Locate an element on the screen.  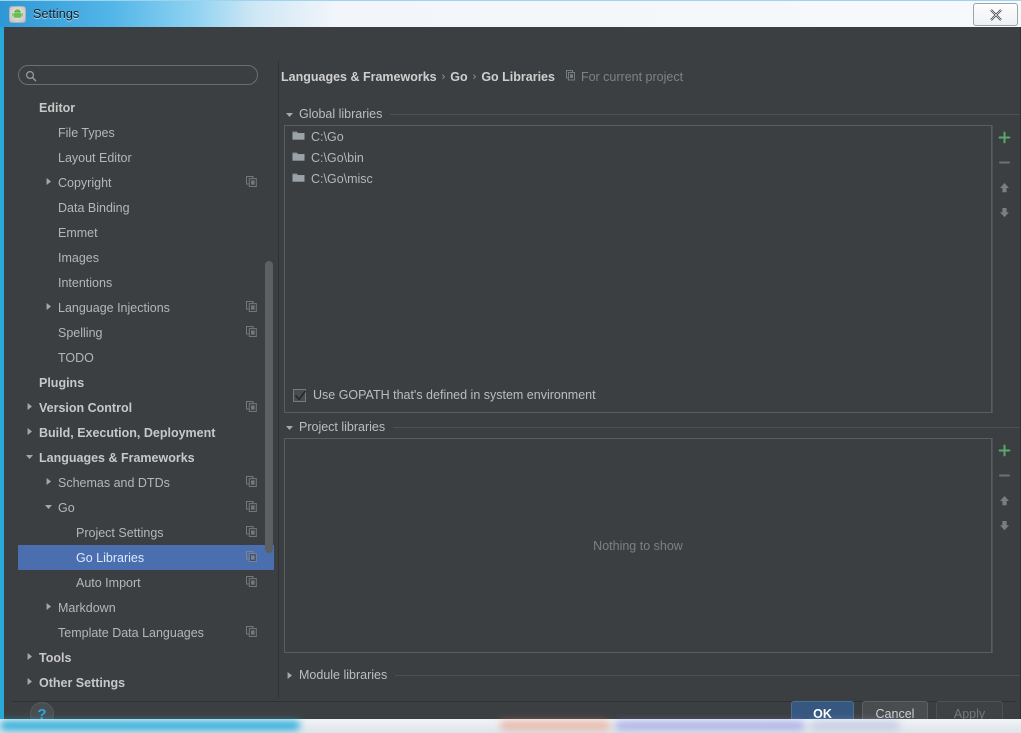
sidebar-item-plugins: Plugins is located at coordinates (146, 382).